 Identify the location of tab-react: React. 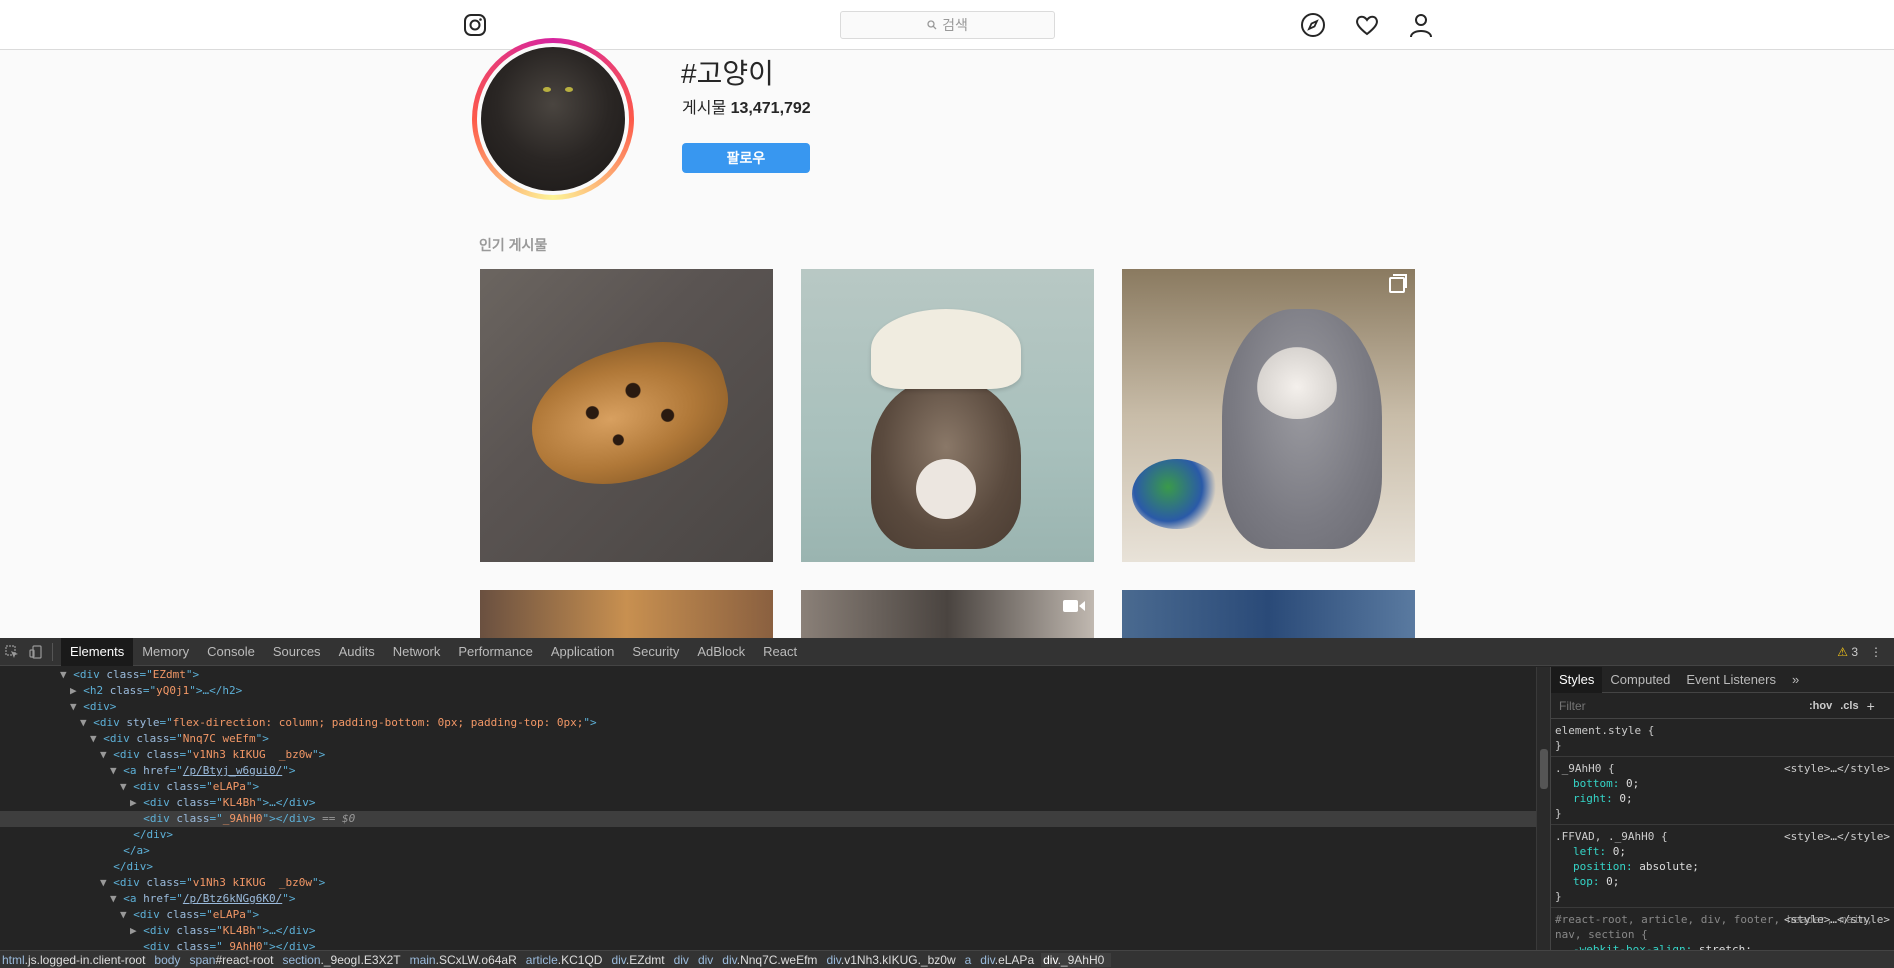
(780, 652).